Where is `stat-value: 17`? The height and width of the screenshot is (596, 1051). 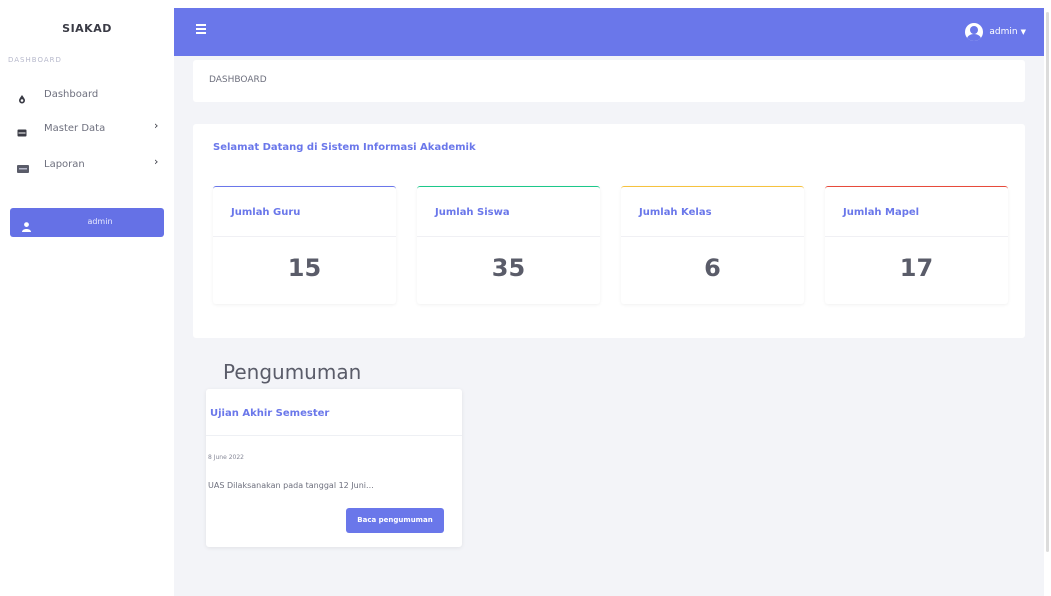
stat-value: 17 is located at coordinates (916, 268).